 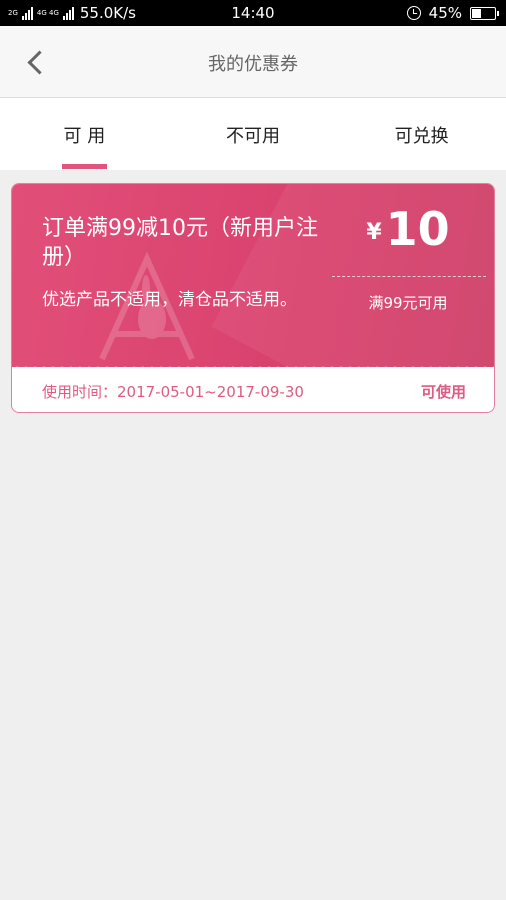 I want to click on coupon-title: 订单满99减10元（新用户注册）, so click(x=180, y=243).